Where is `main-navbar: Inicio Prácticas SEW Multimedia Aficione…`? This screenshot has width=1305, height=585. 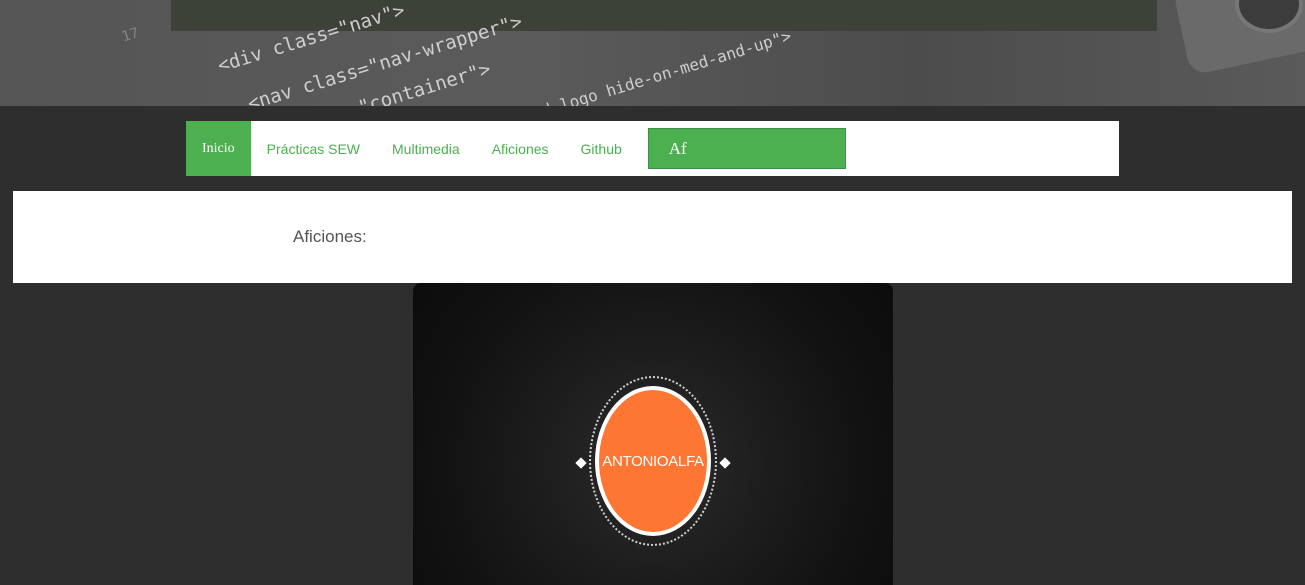 main-navbar: Inicio Prácticas SEW Multimedia Aficione… is located at coordinates (652, 148).